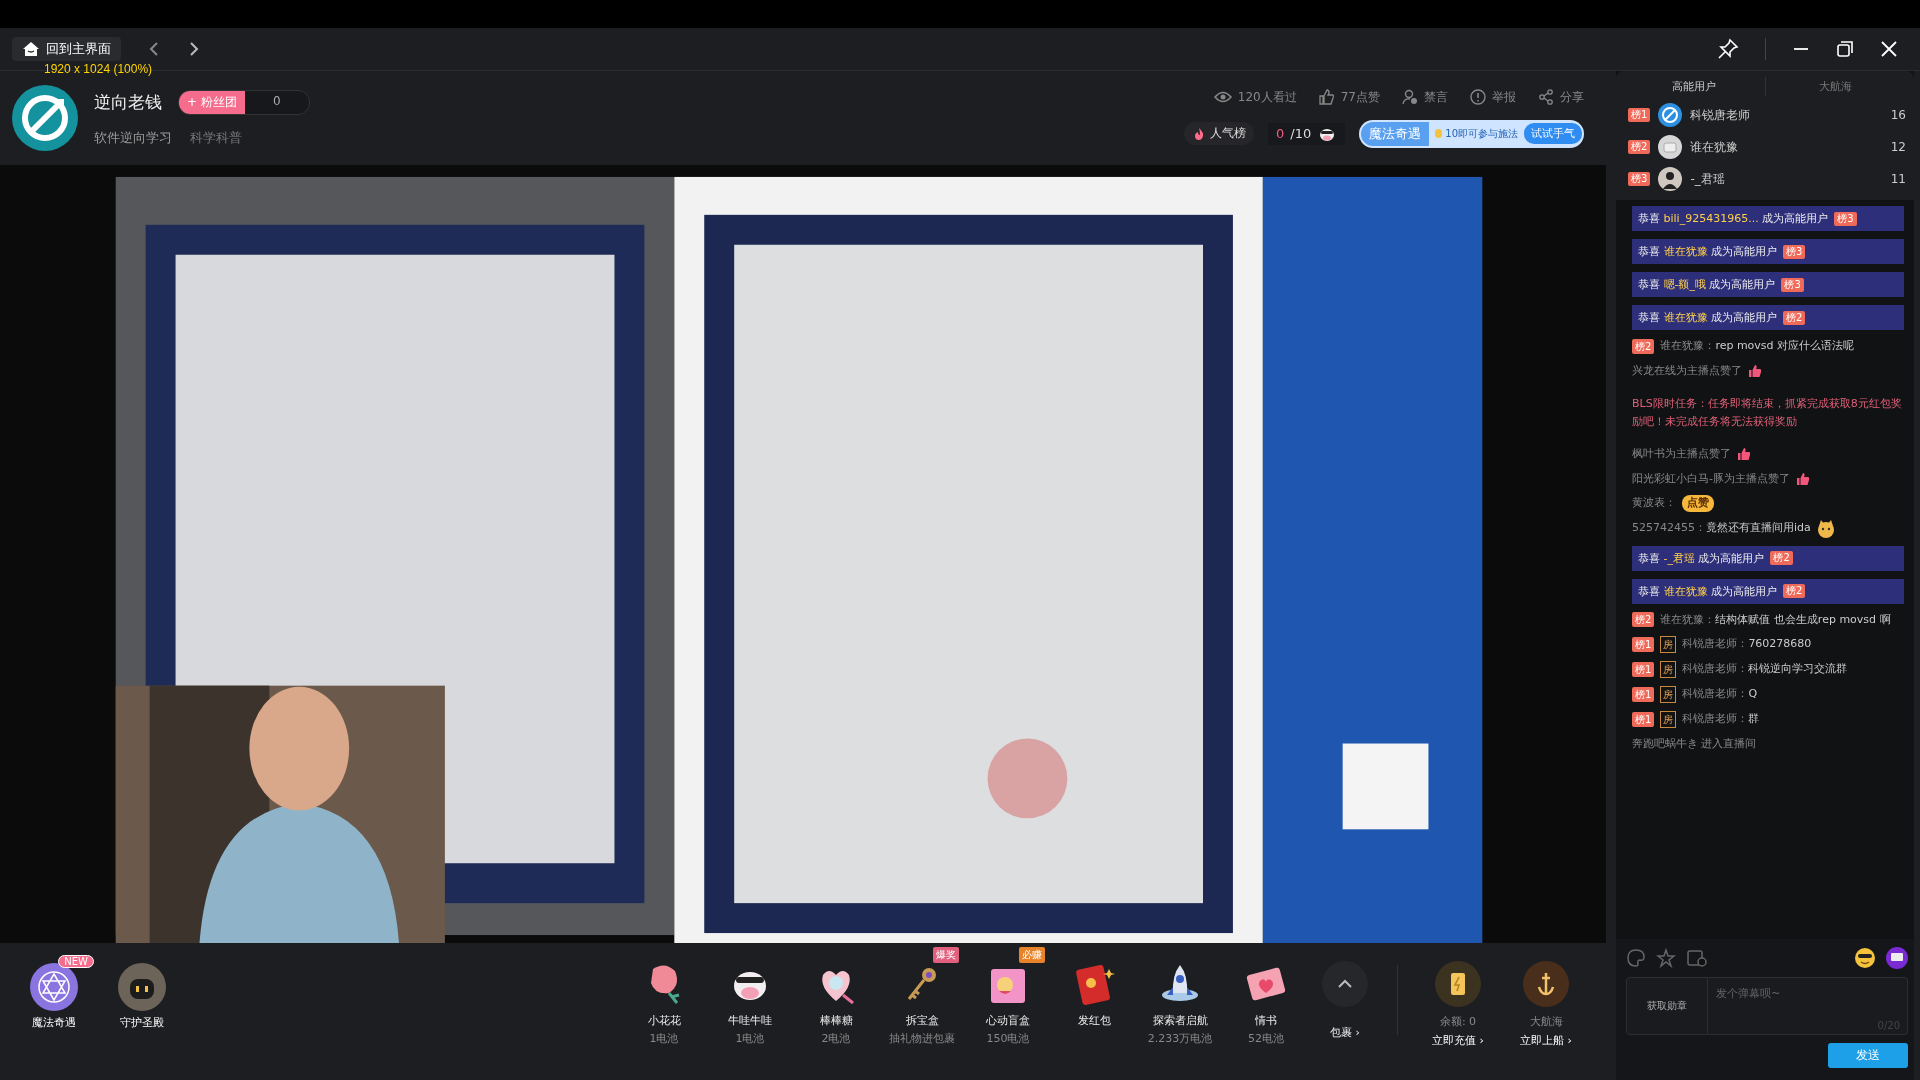 The image size is (1920, 1080). What do you see at coordinates (1835, 86) in the screenshot?
I see `ranking-tab: 大航海` at bounding box center [1835, 86].